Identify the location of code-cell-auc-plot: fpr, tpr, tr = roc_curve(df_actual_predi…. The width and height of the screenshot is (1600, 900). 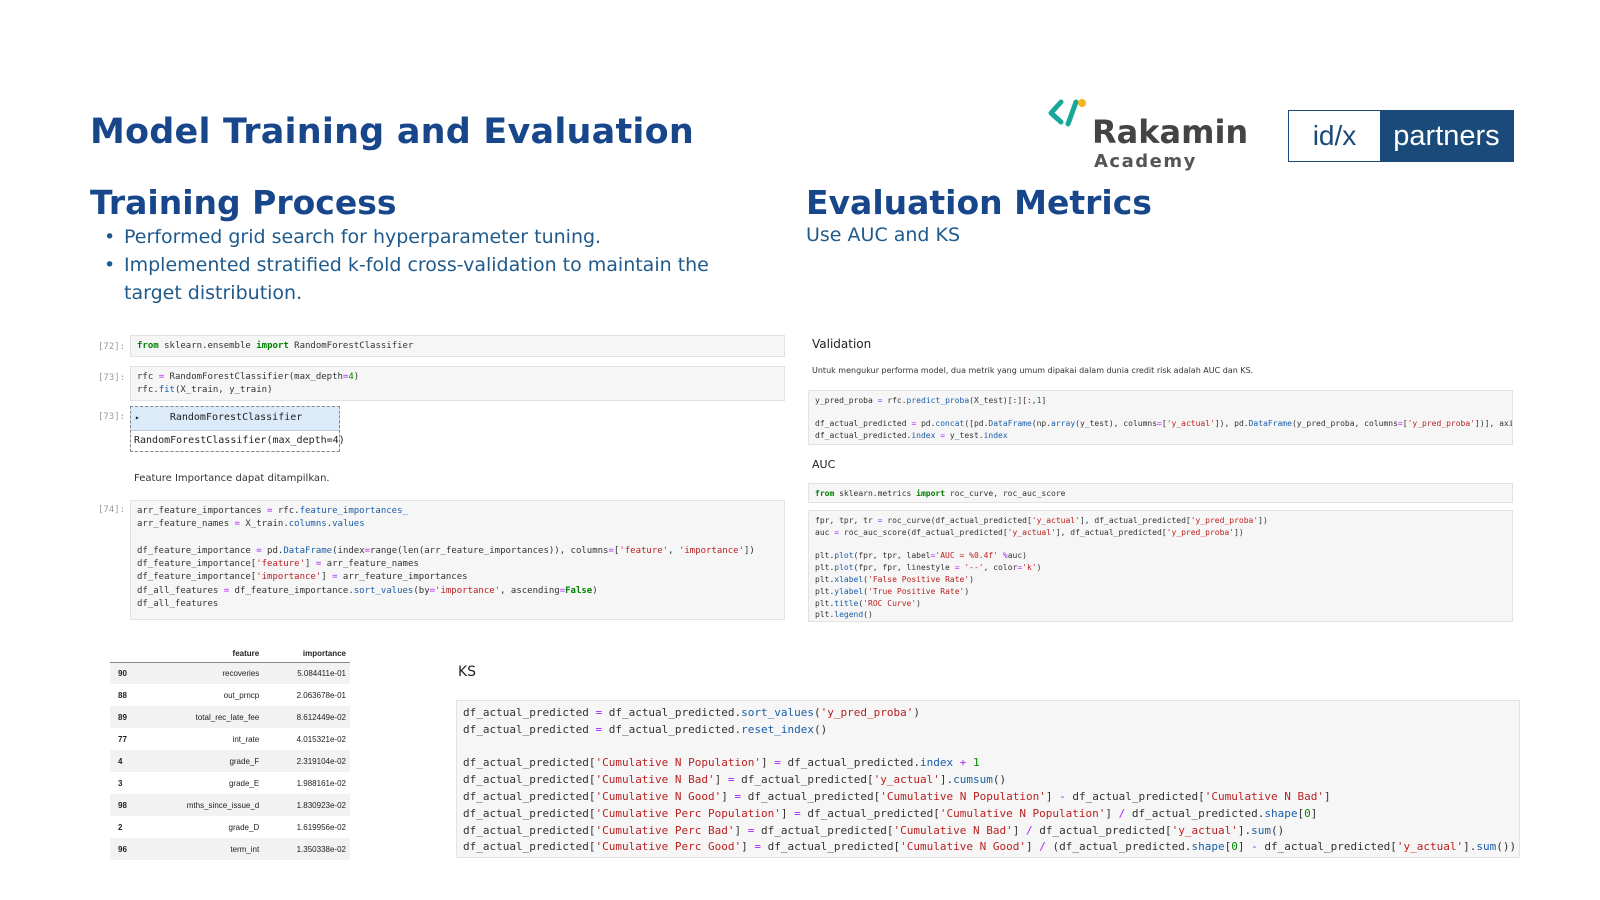
(1160, 566).